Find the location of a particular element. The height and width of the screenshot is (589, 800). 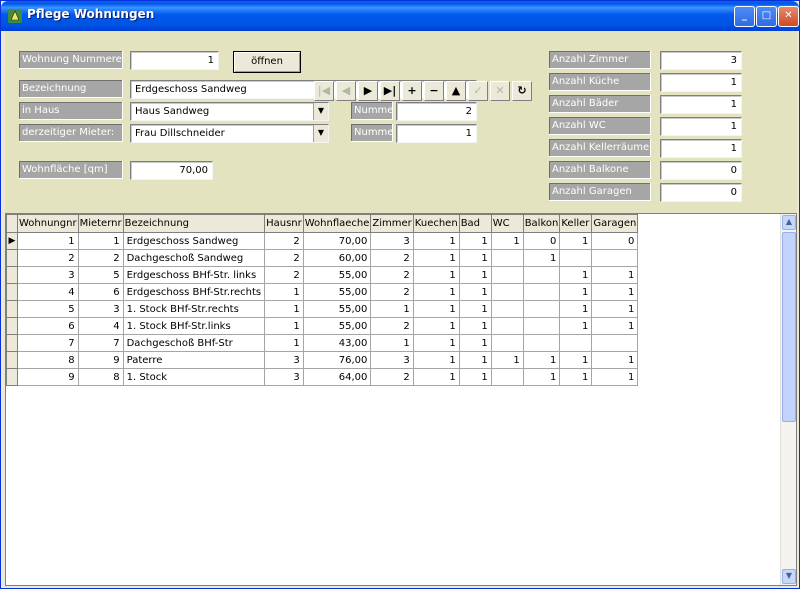

table-cell: Paterre is located at coordinates (194, 360).